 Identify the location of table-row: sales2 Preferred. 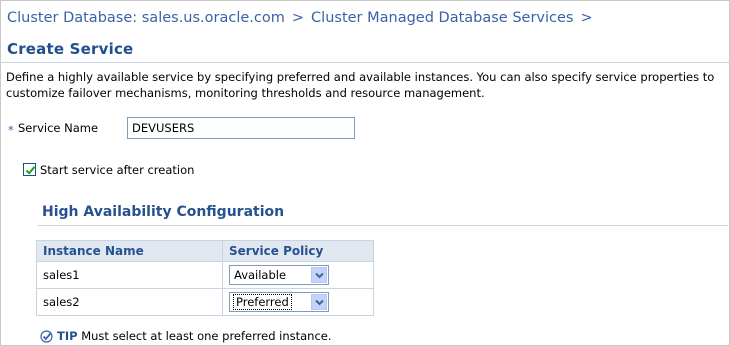
(205, 302).